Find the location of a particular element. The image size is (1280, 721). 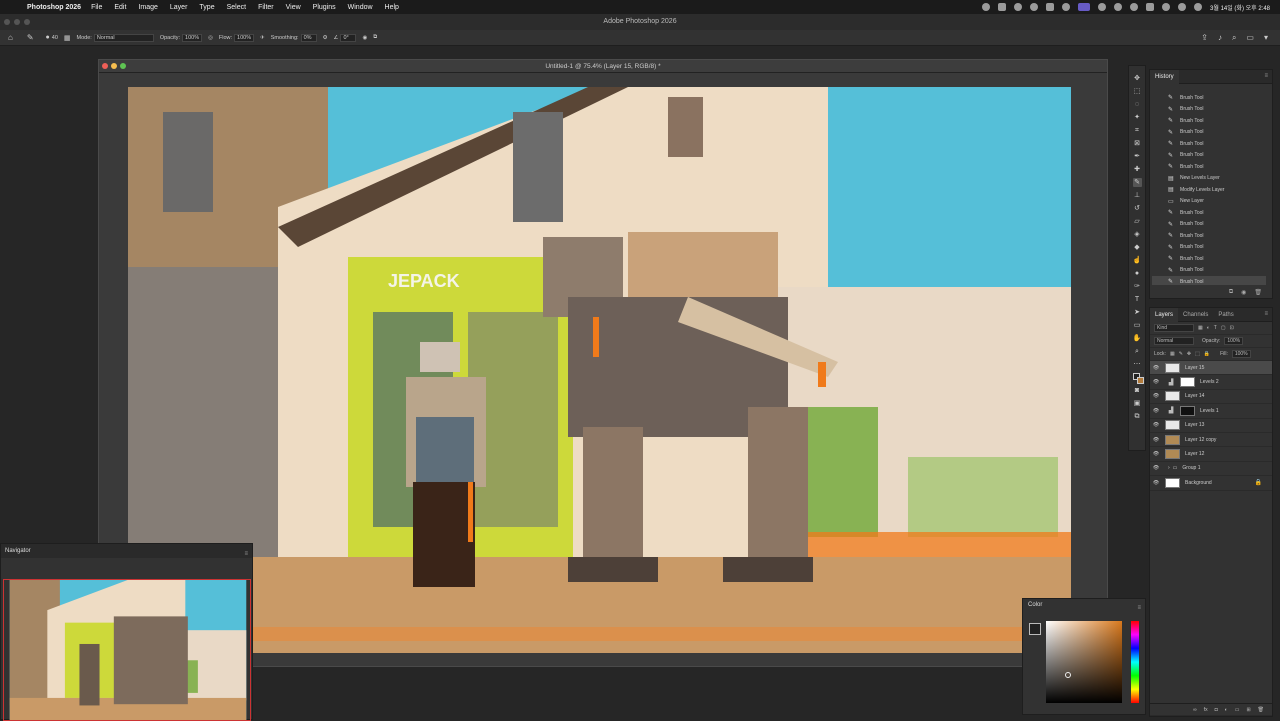

brush-preset-picker: ● 40 is located at coordinates (52, 37).